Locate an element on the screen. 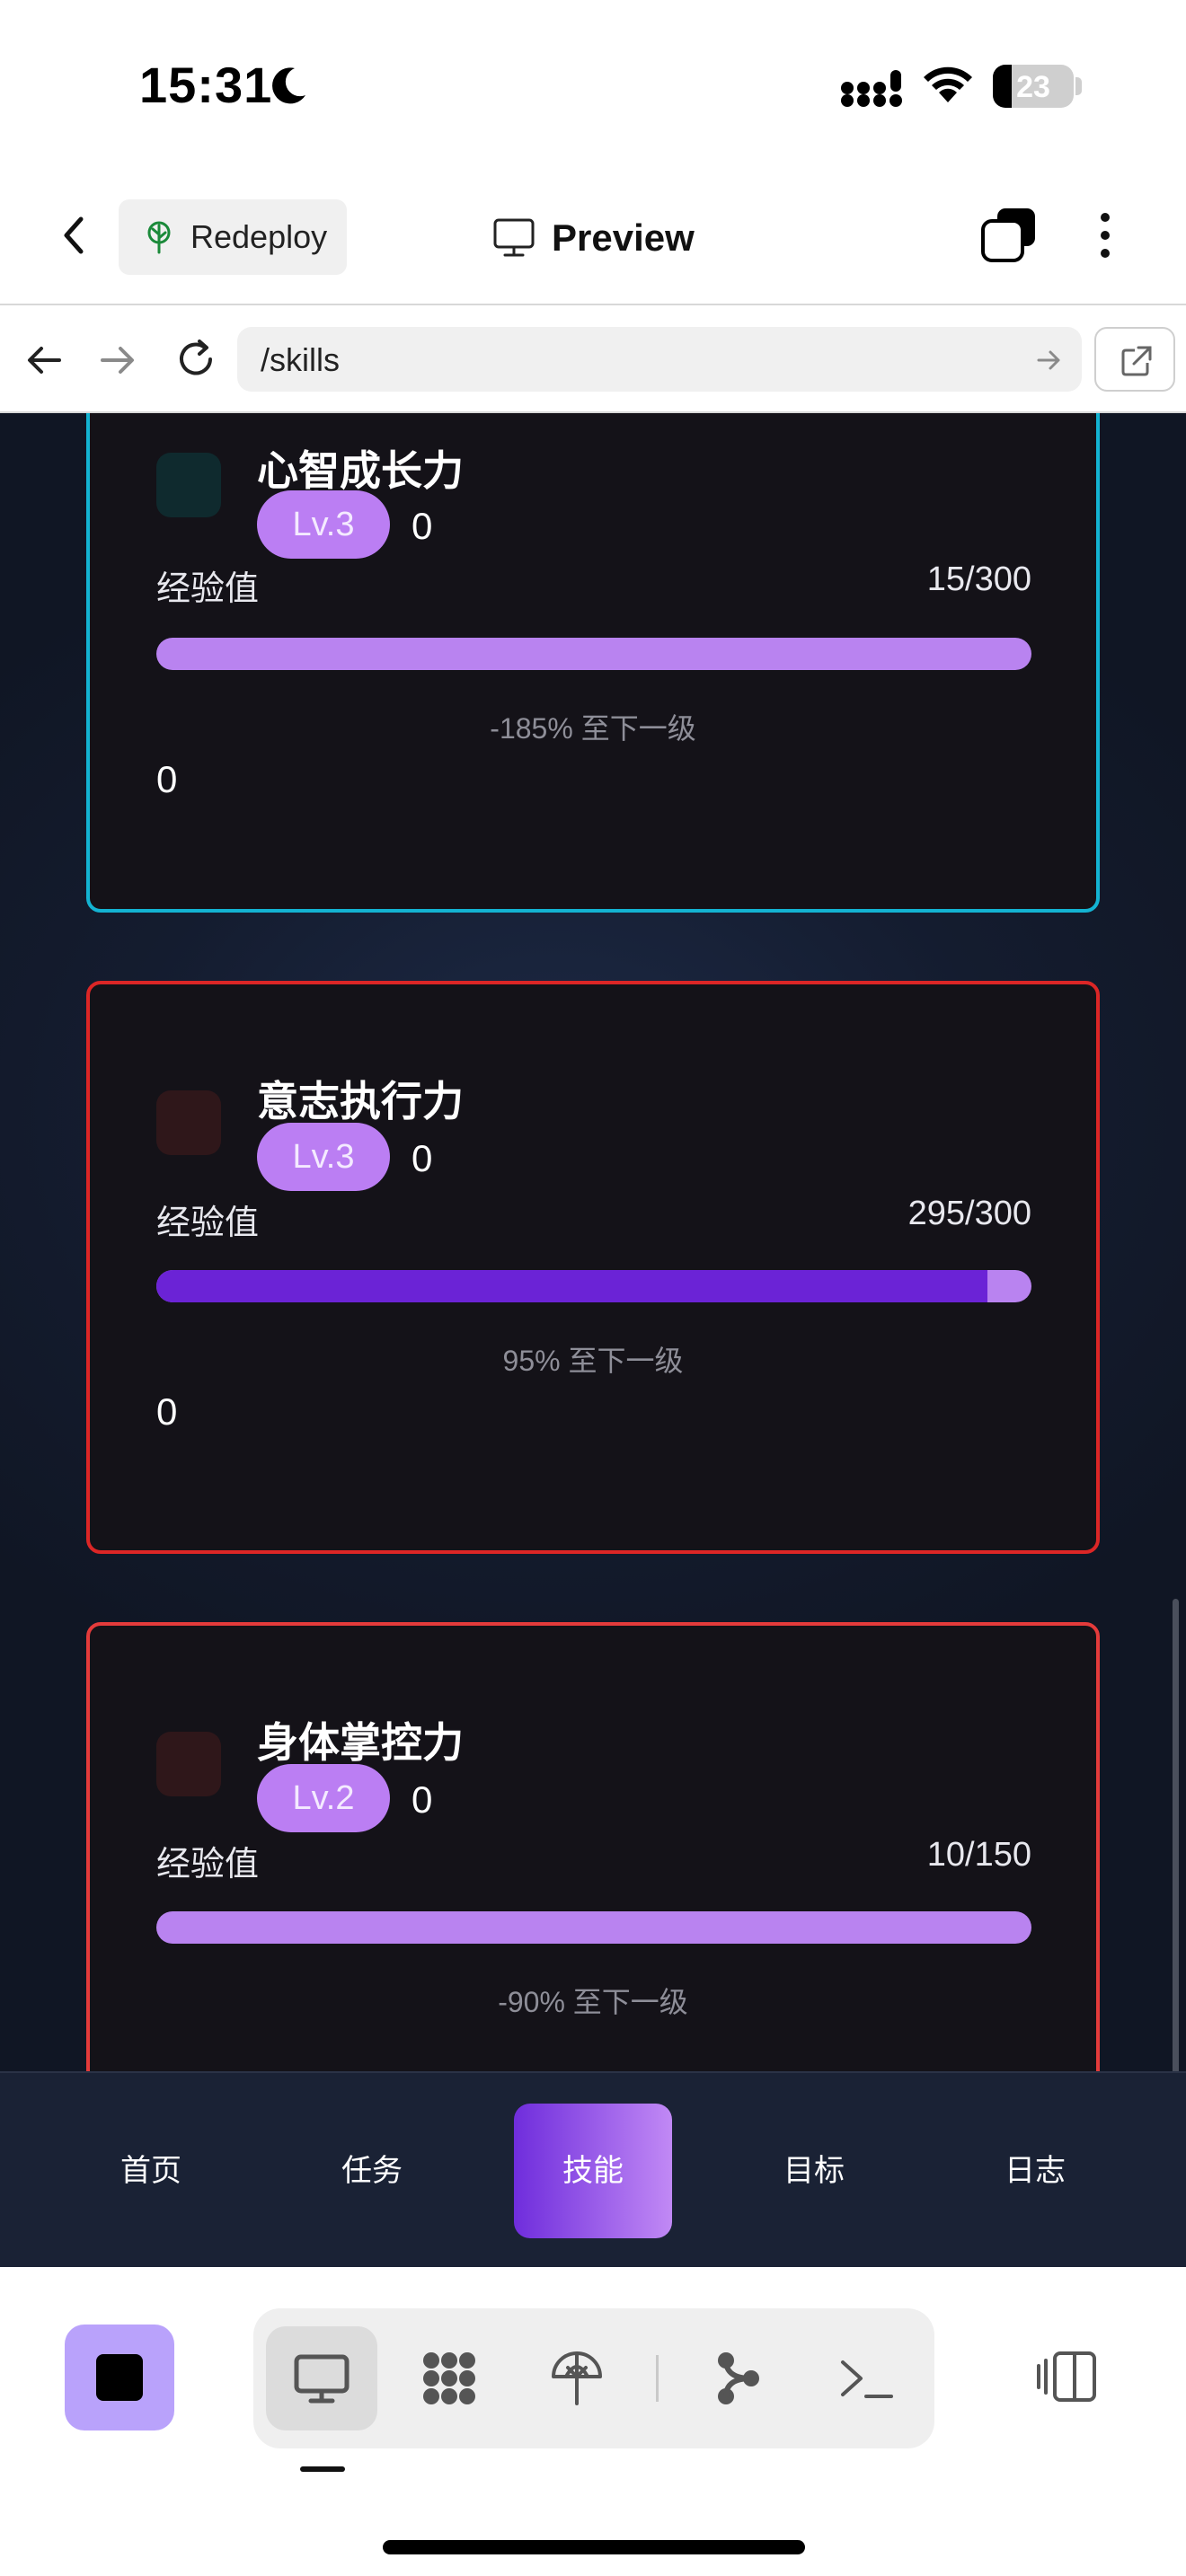  preview-title: Preview is located at coordinates (593, 238).